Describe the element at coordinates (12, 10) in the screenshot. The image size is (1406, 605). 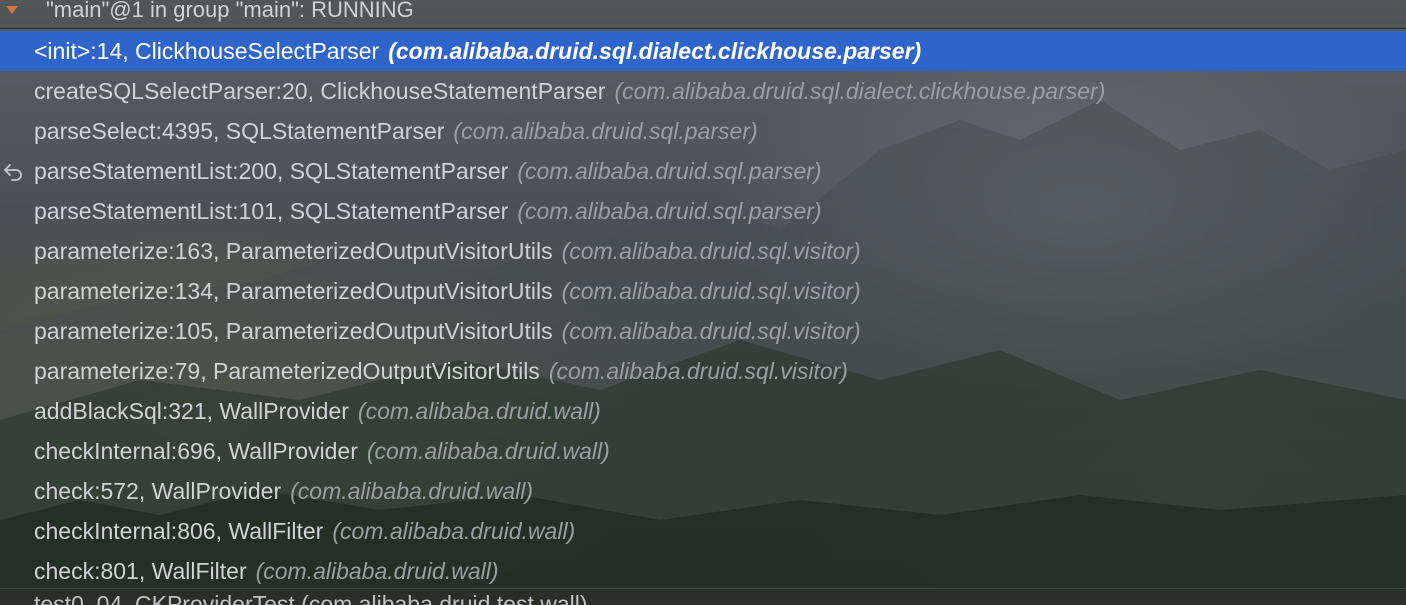
I see `thread-state-marker-icon` at that location.